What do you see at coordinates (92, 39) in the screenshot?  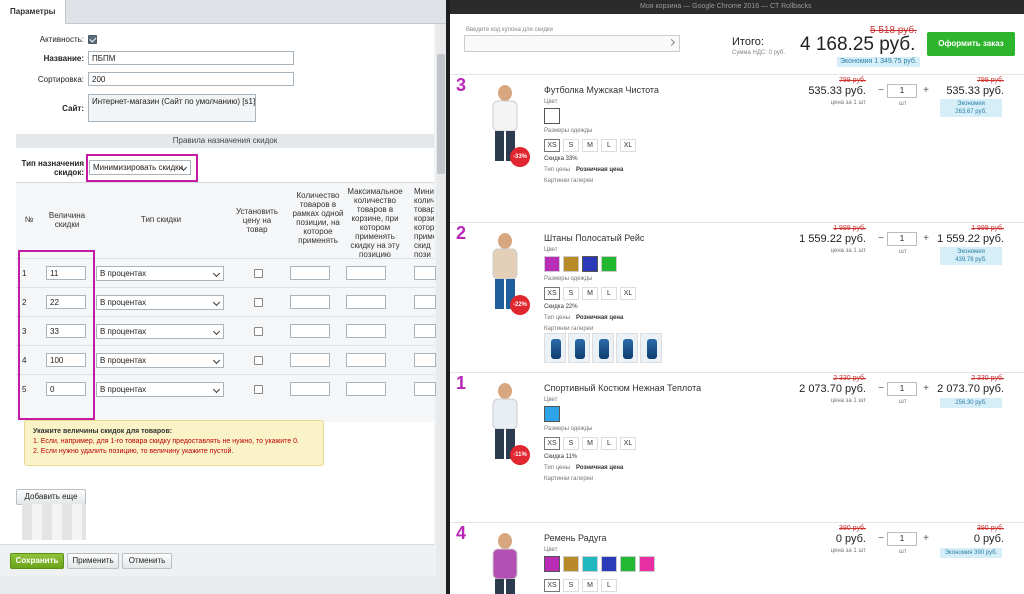 I see `activity-checkbox` at bounding box center [92, 39].